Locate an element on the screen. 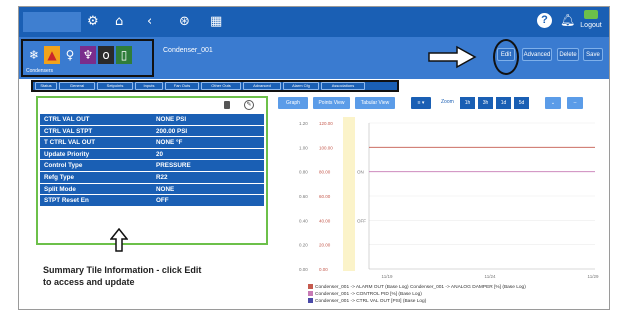 The image size is (626, 315). tab-inputs: Inputs is located at coordinates (149, 86).